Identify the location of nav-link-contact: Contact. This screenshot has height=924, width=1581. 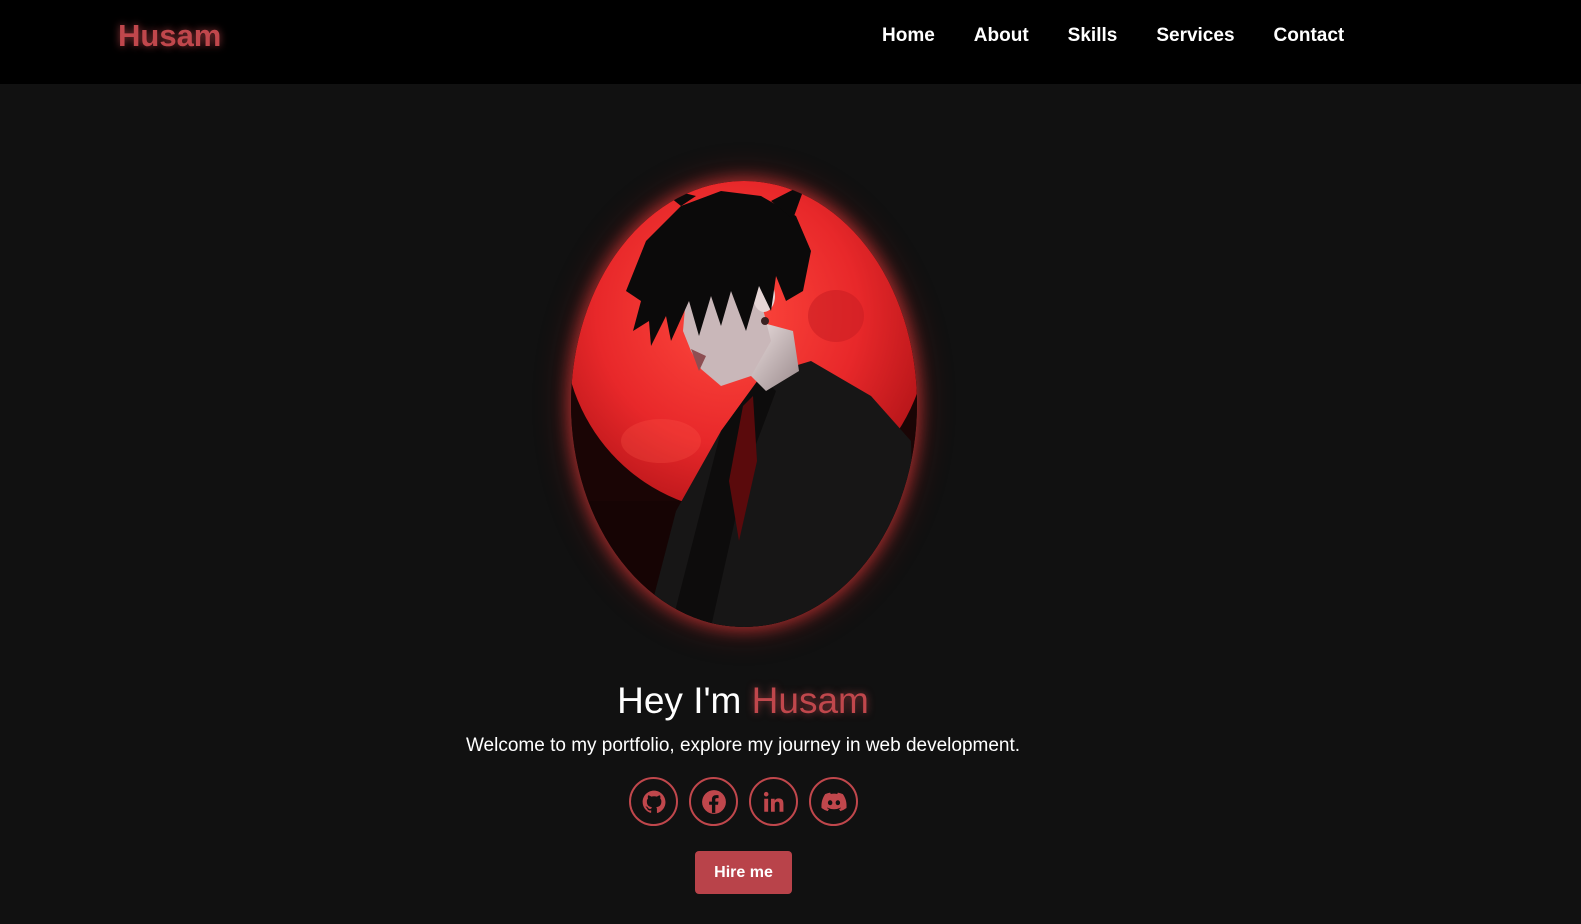
(1309, 36).